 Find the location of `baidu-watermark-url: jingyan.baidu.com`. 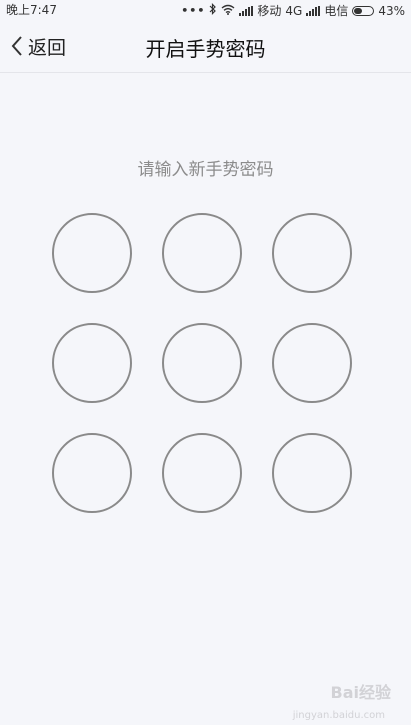

baidu-watermark-url: jingyan.baidu.com is located at coordinates (338, 715).